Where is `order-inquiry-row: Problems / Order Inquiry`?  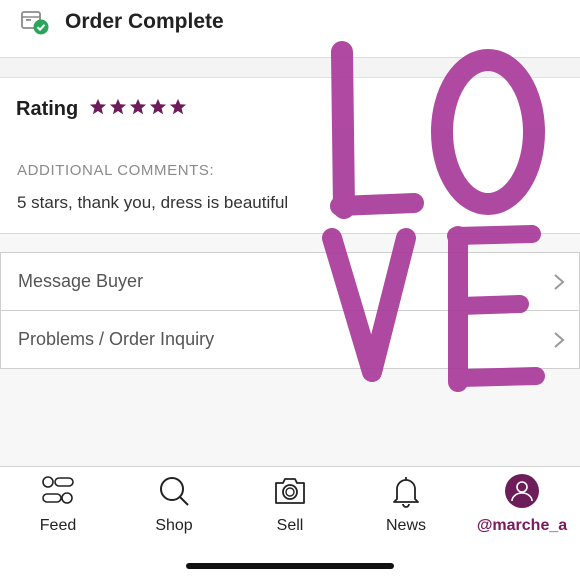
order-inquiry-row: Problems / Order Inquiry is located at coordinates (290, 340).